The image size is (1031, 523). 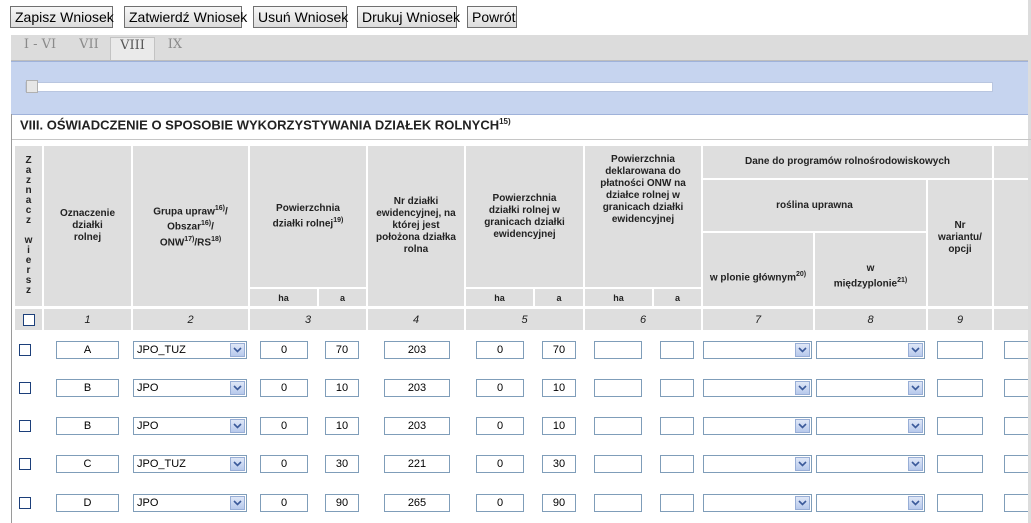 I want to click on oznaczenie-input: D, so click(x=87, y=503).